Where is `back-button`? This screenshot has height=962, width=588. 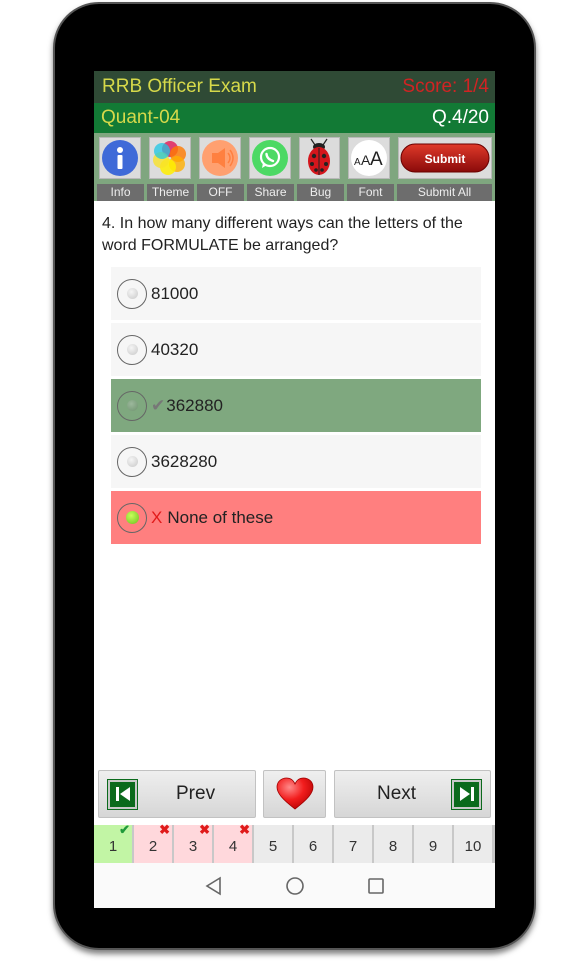 back-button is located at coordinates (213, 886).